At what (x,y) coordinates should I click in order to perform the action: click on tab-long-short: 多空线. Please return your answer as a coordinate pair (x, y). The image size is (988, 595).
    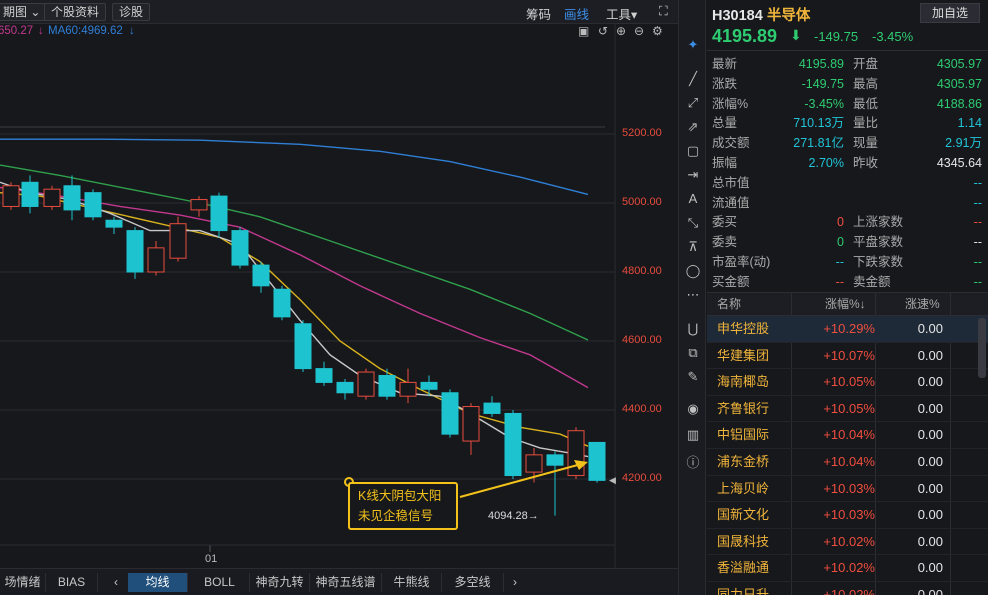
    Looking at the image, I should click on (473, 582).